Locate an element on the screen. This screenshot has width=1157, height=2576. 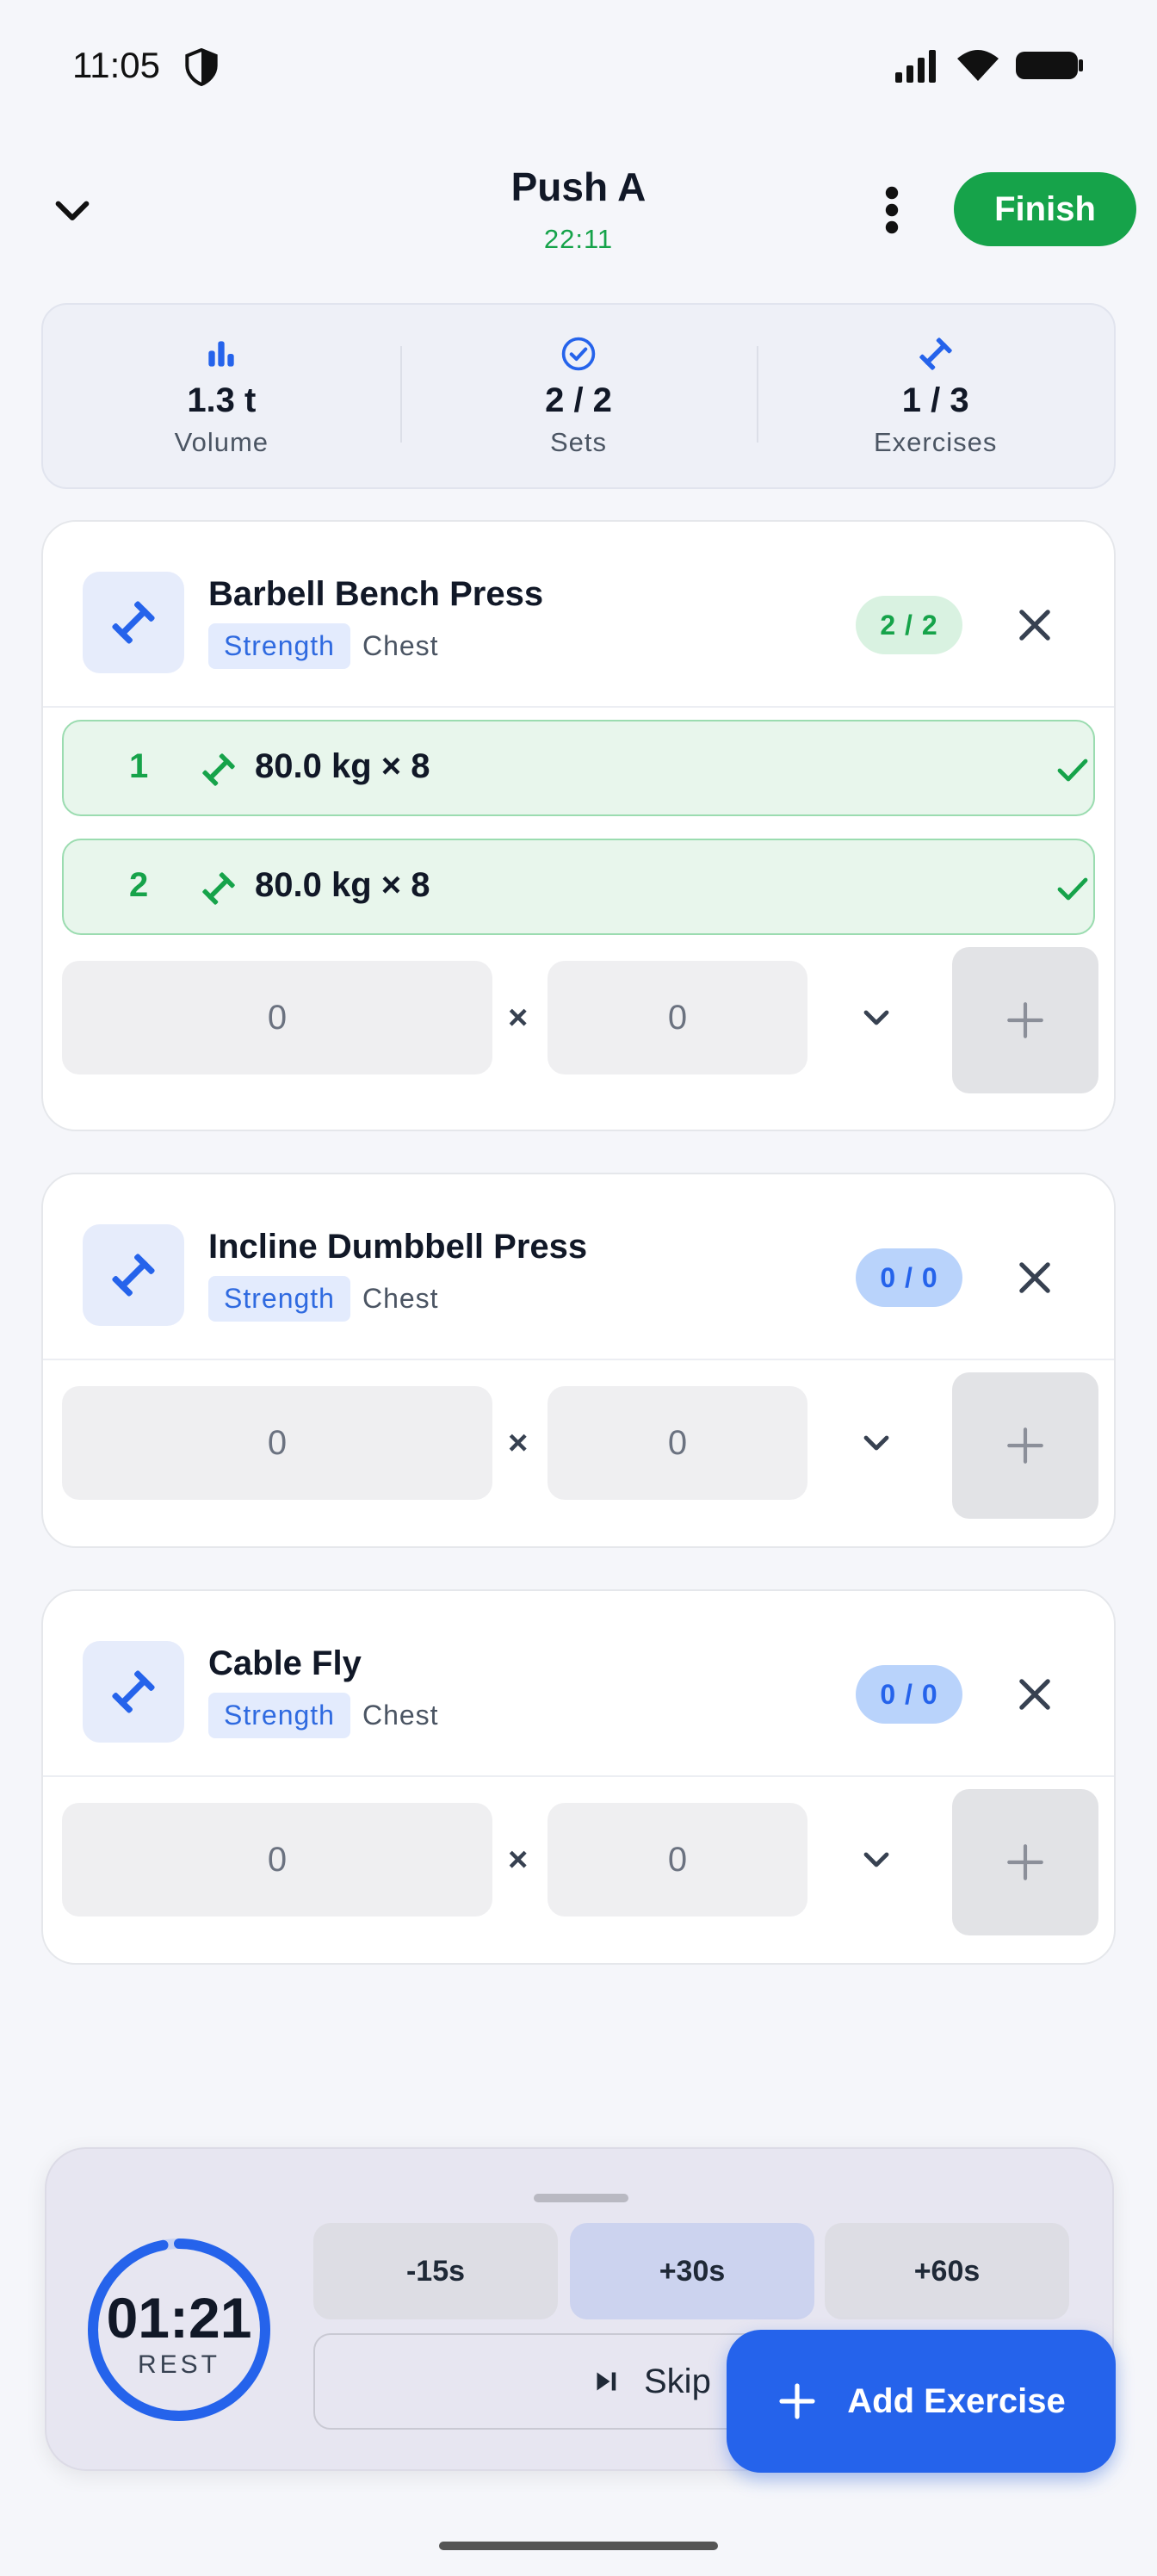
status-bar: 11:05 is located at coordinates (579, 64).